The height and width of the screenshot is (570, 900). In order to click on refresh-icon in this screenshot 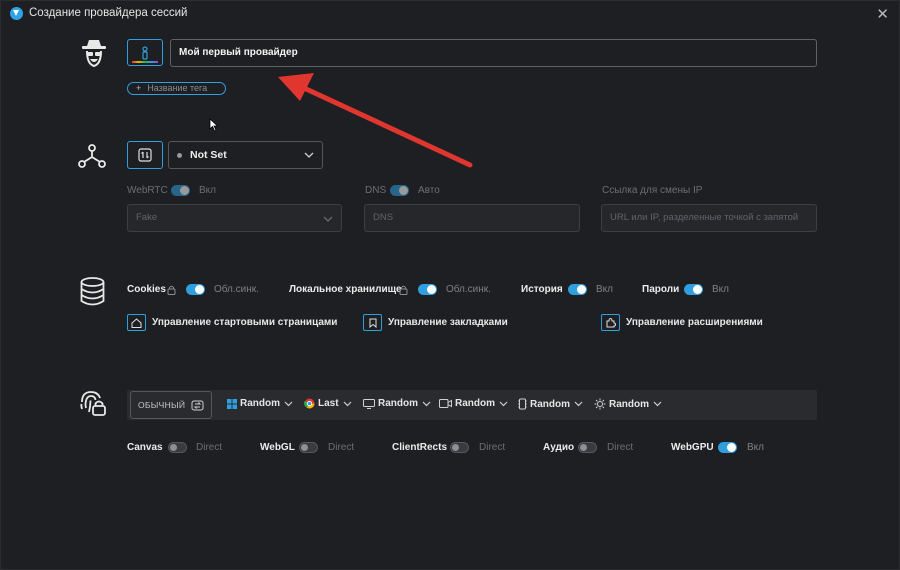, I will do `click(197, 405)`.